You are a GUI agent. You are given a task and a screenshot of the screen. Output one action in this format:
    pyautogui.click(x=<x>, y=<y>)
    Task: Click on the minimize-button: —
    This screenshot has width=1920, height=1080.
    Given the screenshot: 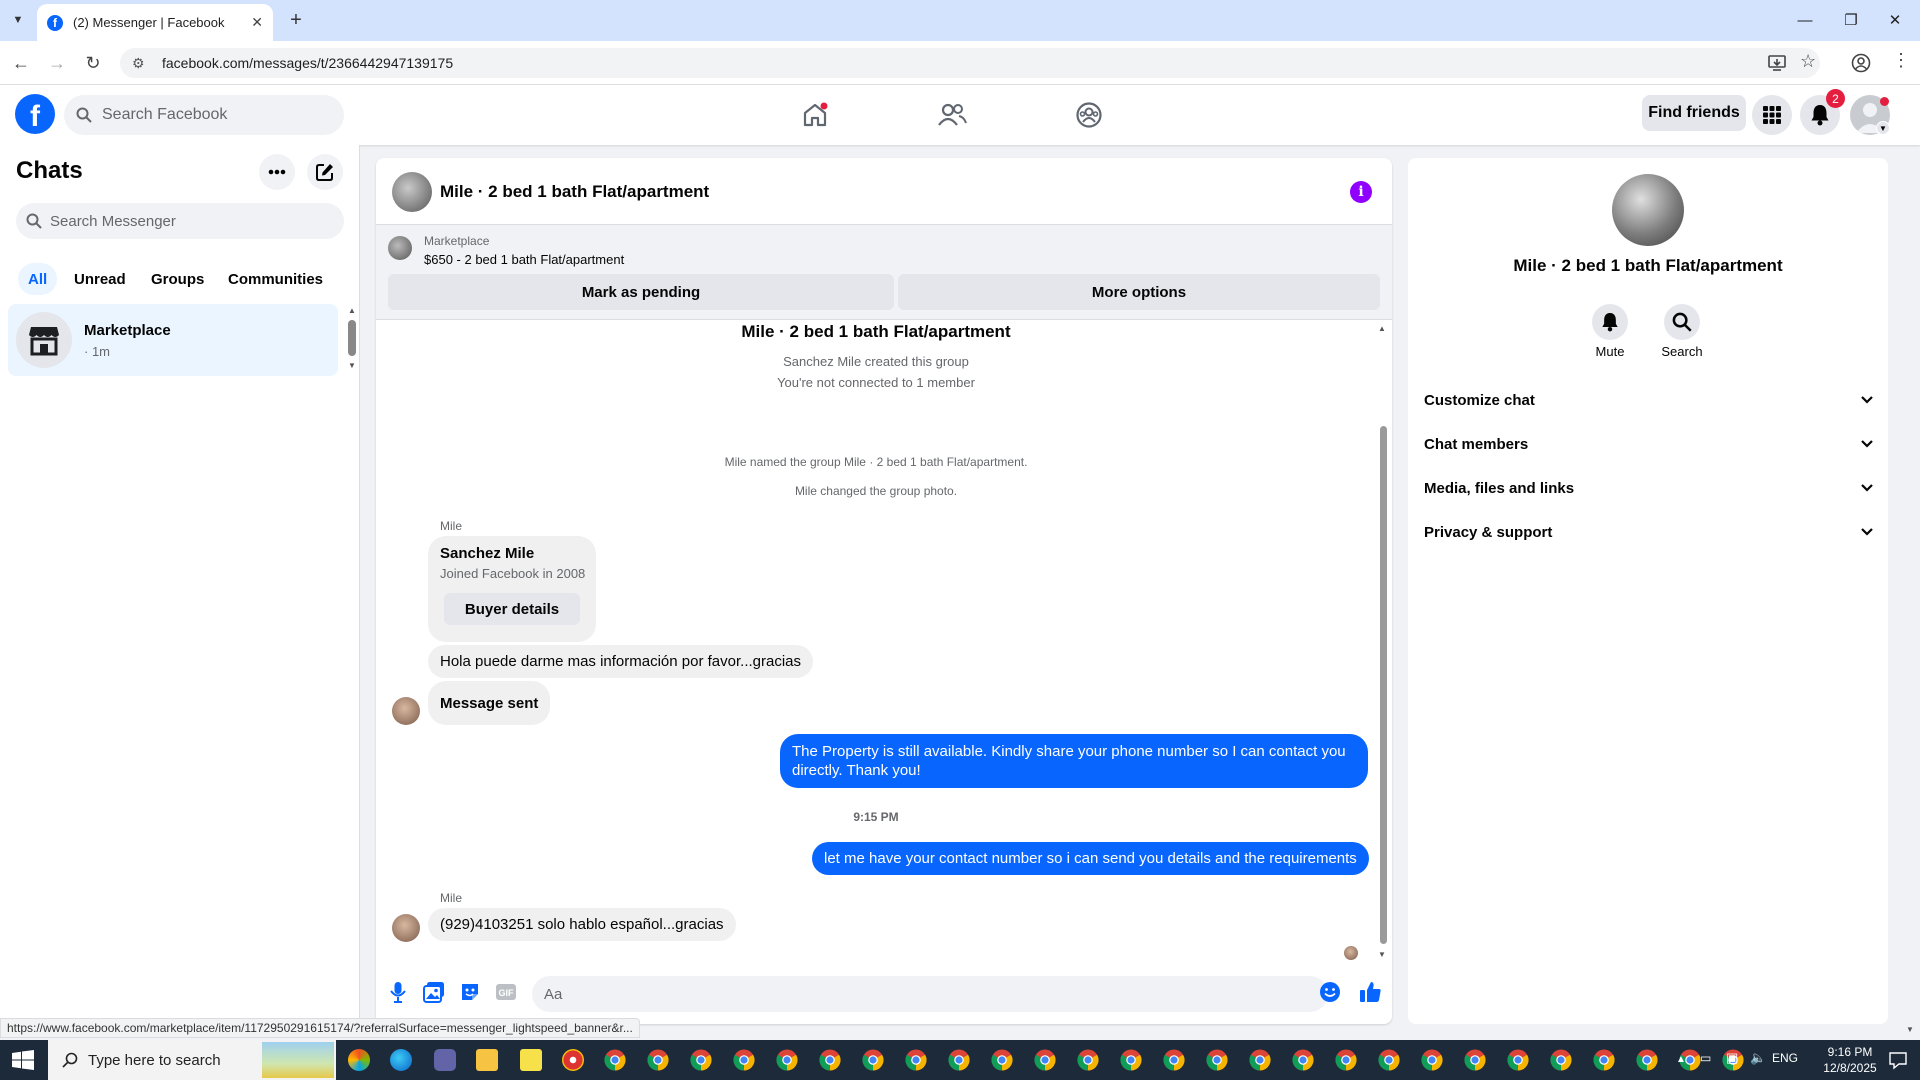 What is the action you would take?
    pyautogui.click(x=1805, y=20)
    